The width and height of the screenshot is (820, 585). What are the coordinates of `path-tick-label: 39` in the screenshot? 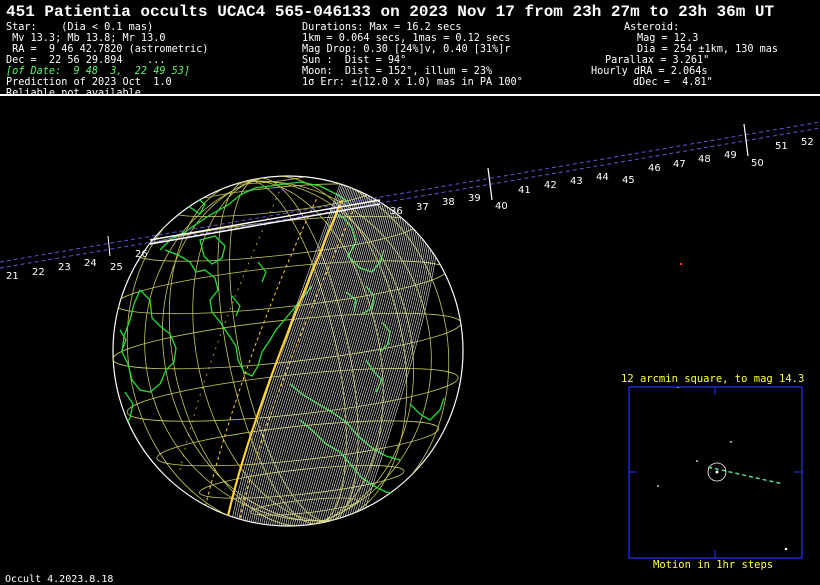 It's located at (474, 198).